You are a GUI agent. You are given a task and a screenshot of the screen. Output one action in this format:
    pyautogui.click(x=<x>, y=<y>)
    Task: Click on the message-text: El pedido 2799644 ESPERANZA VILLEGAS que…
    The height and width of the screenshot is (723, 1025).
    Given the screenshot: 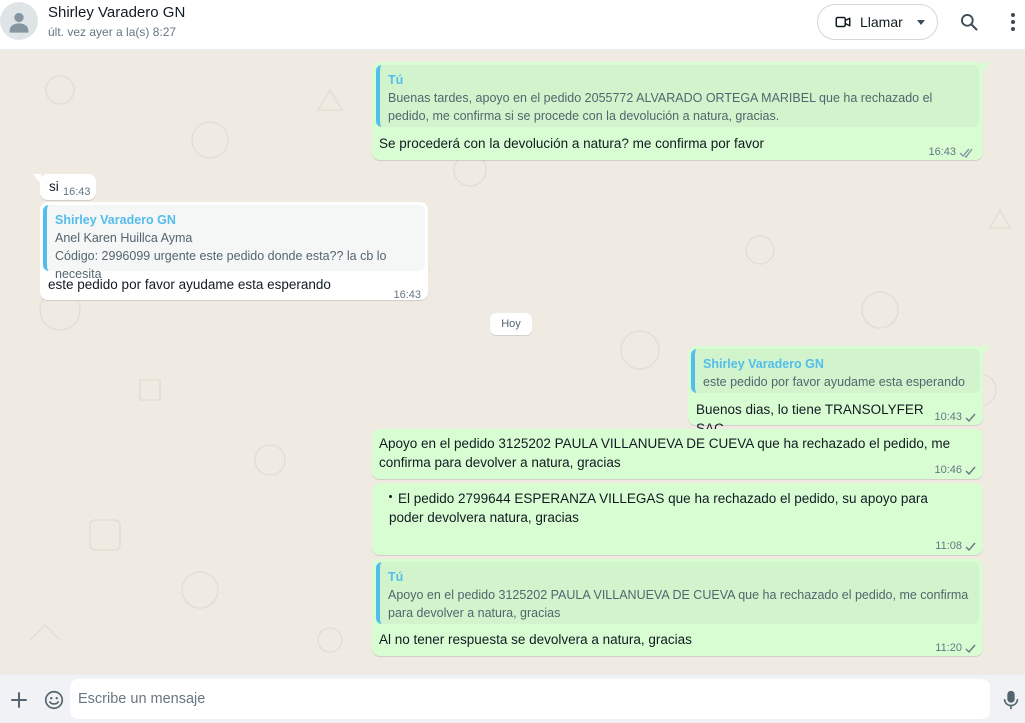 What is the action you would take?
    pyautogui.click(x=669, y=508)
    